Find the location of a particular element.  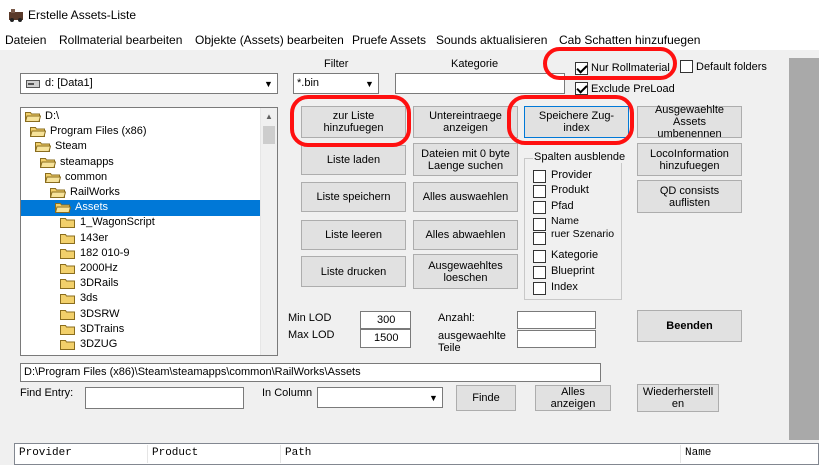

app-icon is located at coordinates (16, 15).